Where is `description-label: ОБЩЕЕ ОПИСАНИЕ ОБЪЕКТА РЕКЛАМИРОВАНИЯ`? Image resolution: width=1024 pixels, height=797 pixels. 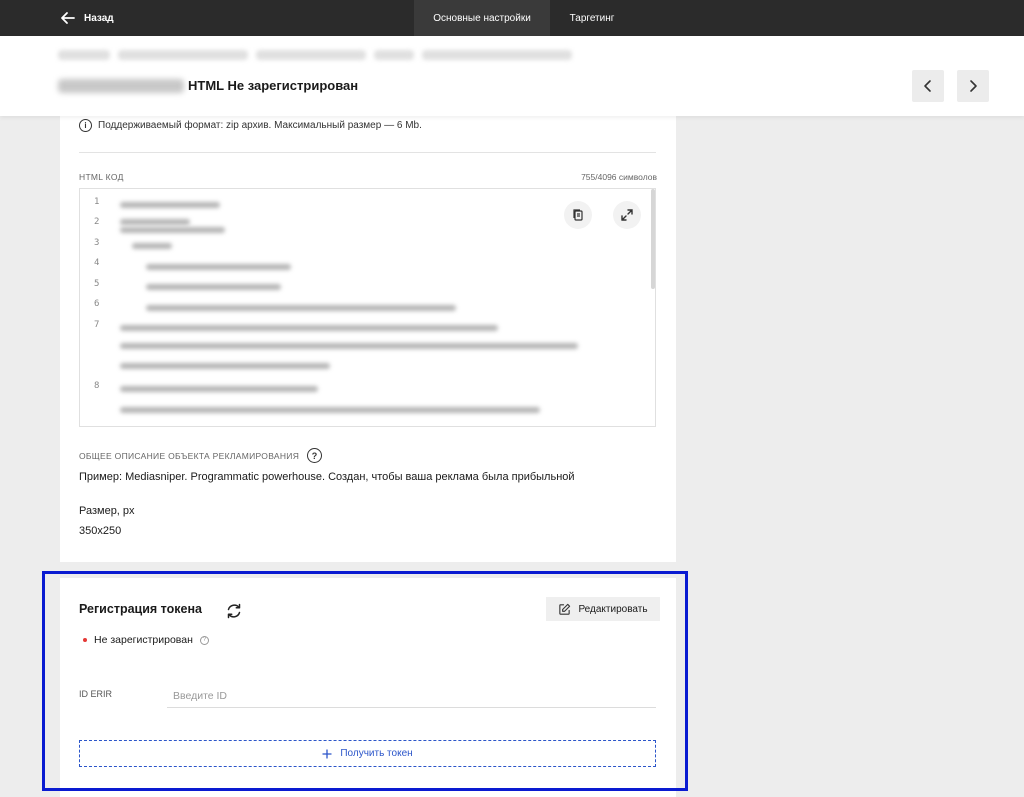 description-label: ОБЩЕЕ ОПИСАНИЕ ОБЪЕКТА РЕКЛАМИРОВАНИЯ is located at coordinates (189, 455).